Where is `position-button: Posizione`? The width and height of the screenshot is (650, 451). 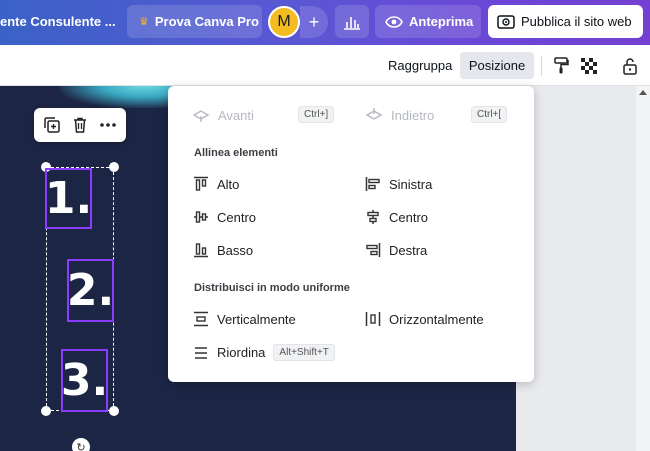
position-button: Posizione is located at coordinates (497, 65).